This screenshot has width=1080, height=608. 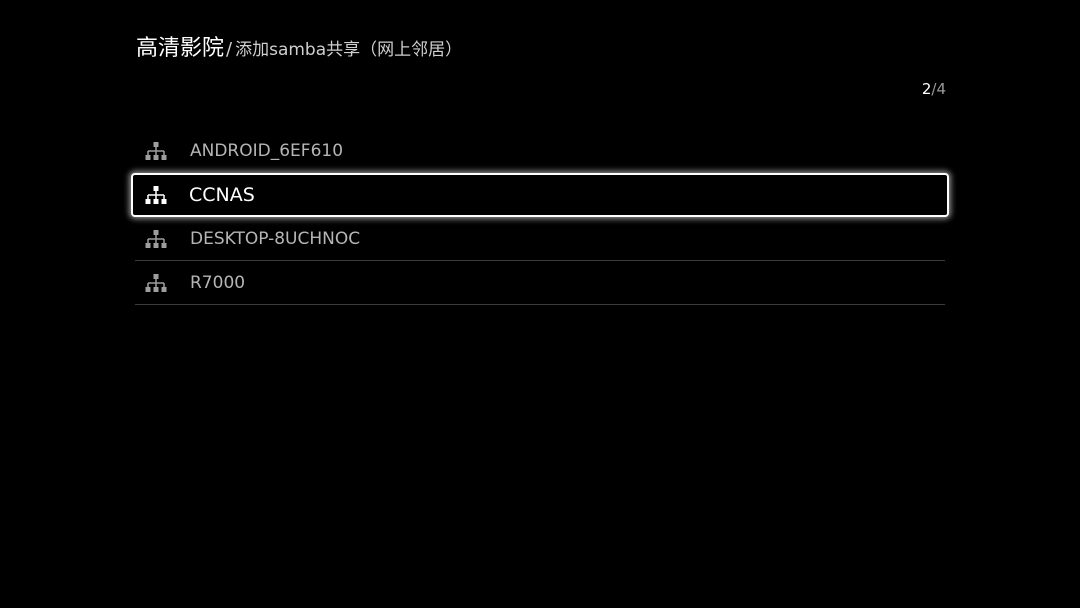 I want to click on page-indicator-total: 4, so click(x=941, y=89).